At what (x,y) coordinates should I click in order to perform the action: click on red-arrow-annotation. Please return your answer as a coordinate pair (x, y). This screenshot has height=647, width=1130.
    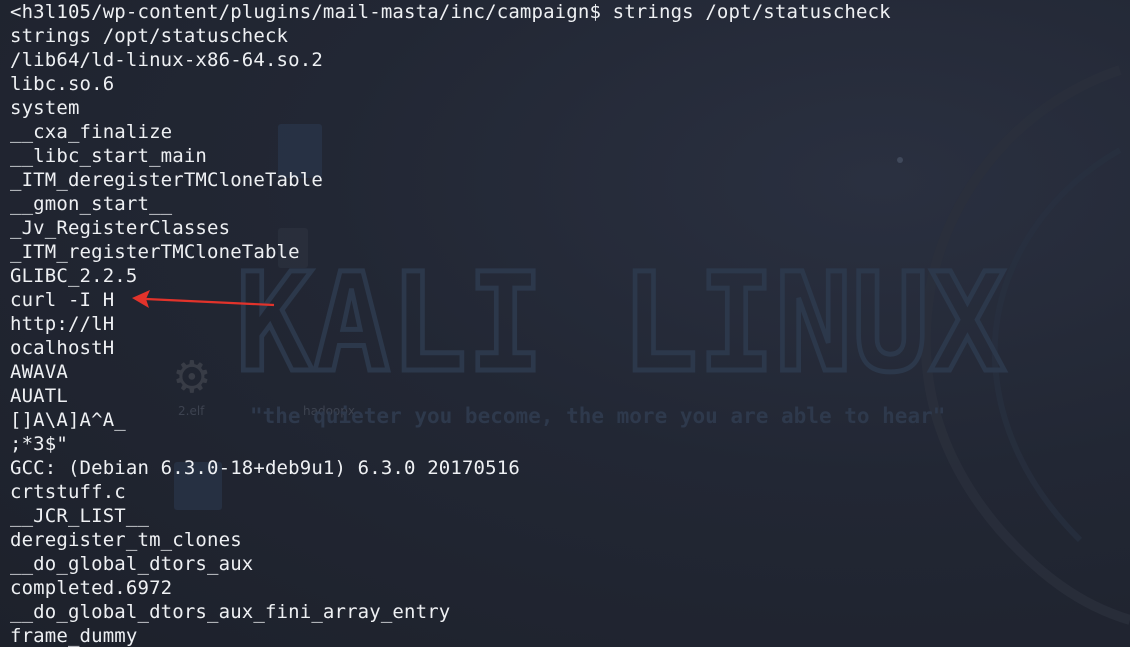
    Looking at the image, I should click on (203, 299).